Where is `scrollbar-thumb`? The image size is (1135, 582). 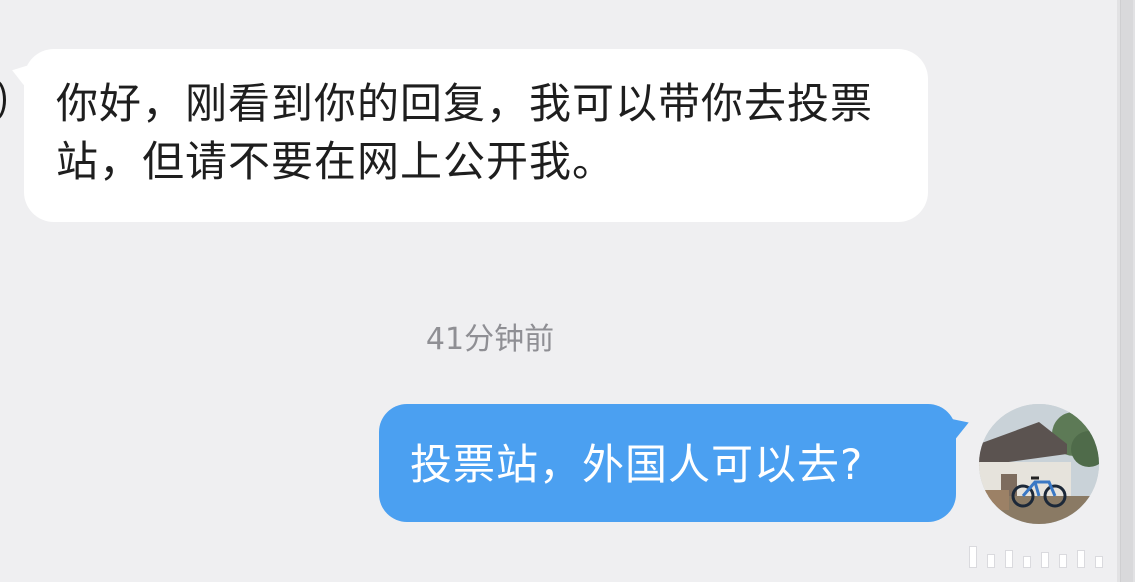 scrollbar-thumb is located at coordinates (1126, 291).